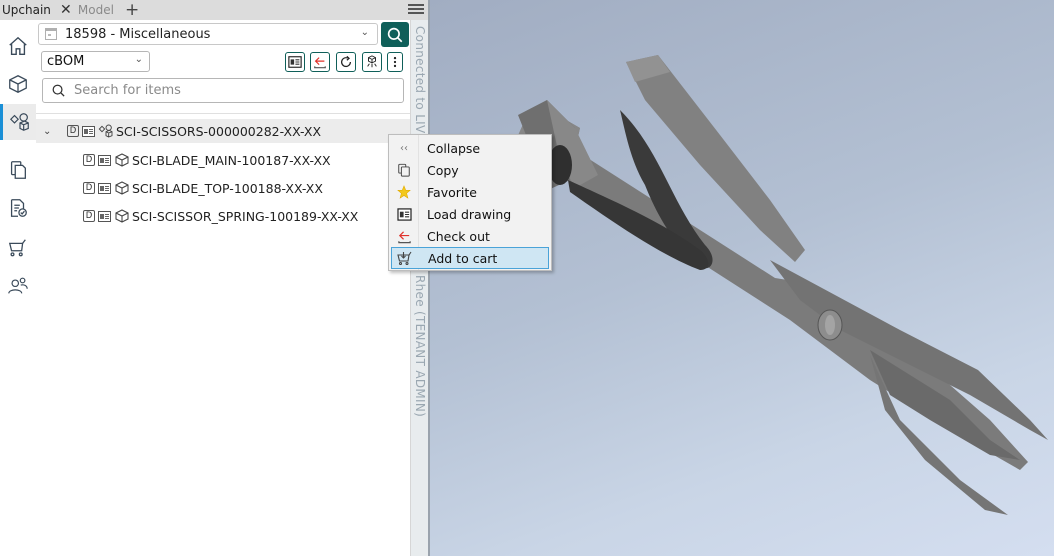 The height and width of the screenshot is (556, 1054). I want to click on nav-documents, so click(18, 170).